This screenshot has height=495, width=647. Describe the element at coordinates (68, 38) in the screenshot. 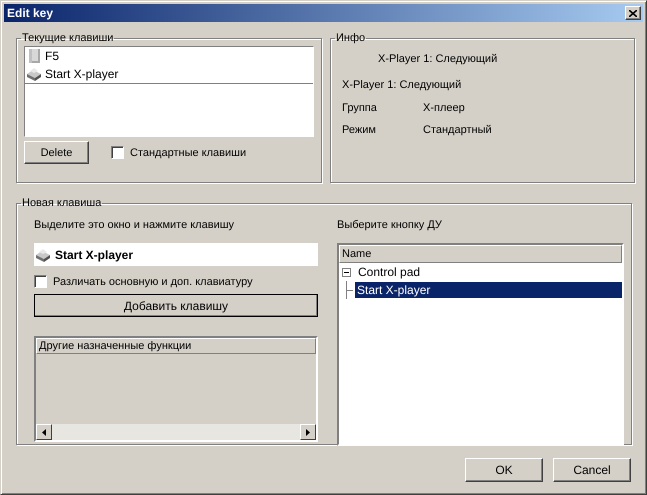

I see `group-title: Текущие клавиши` at that location.